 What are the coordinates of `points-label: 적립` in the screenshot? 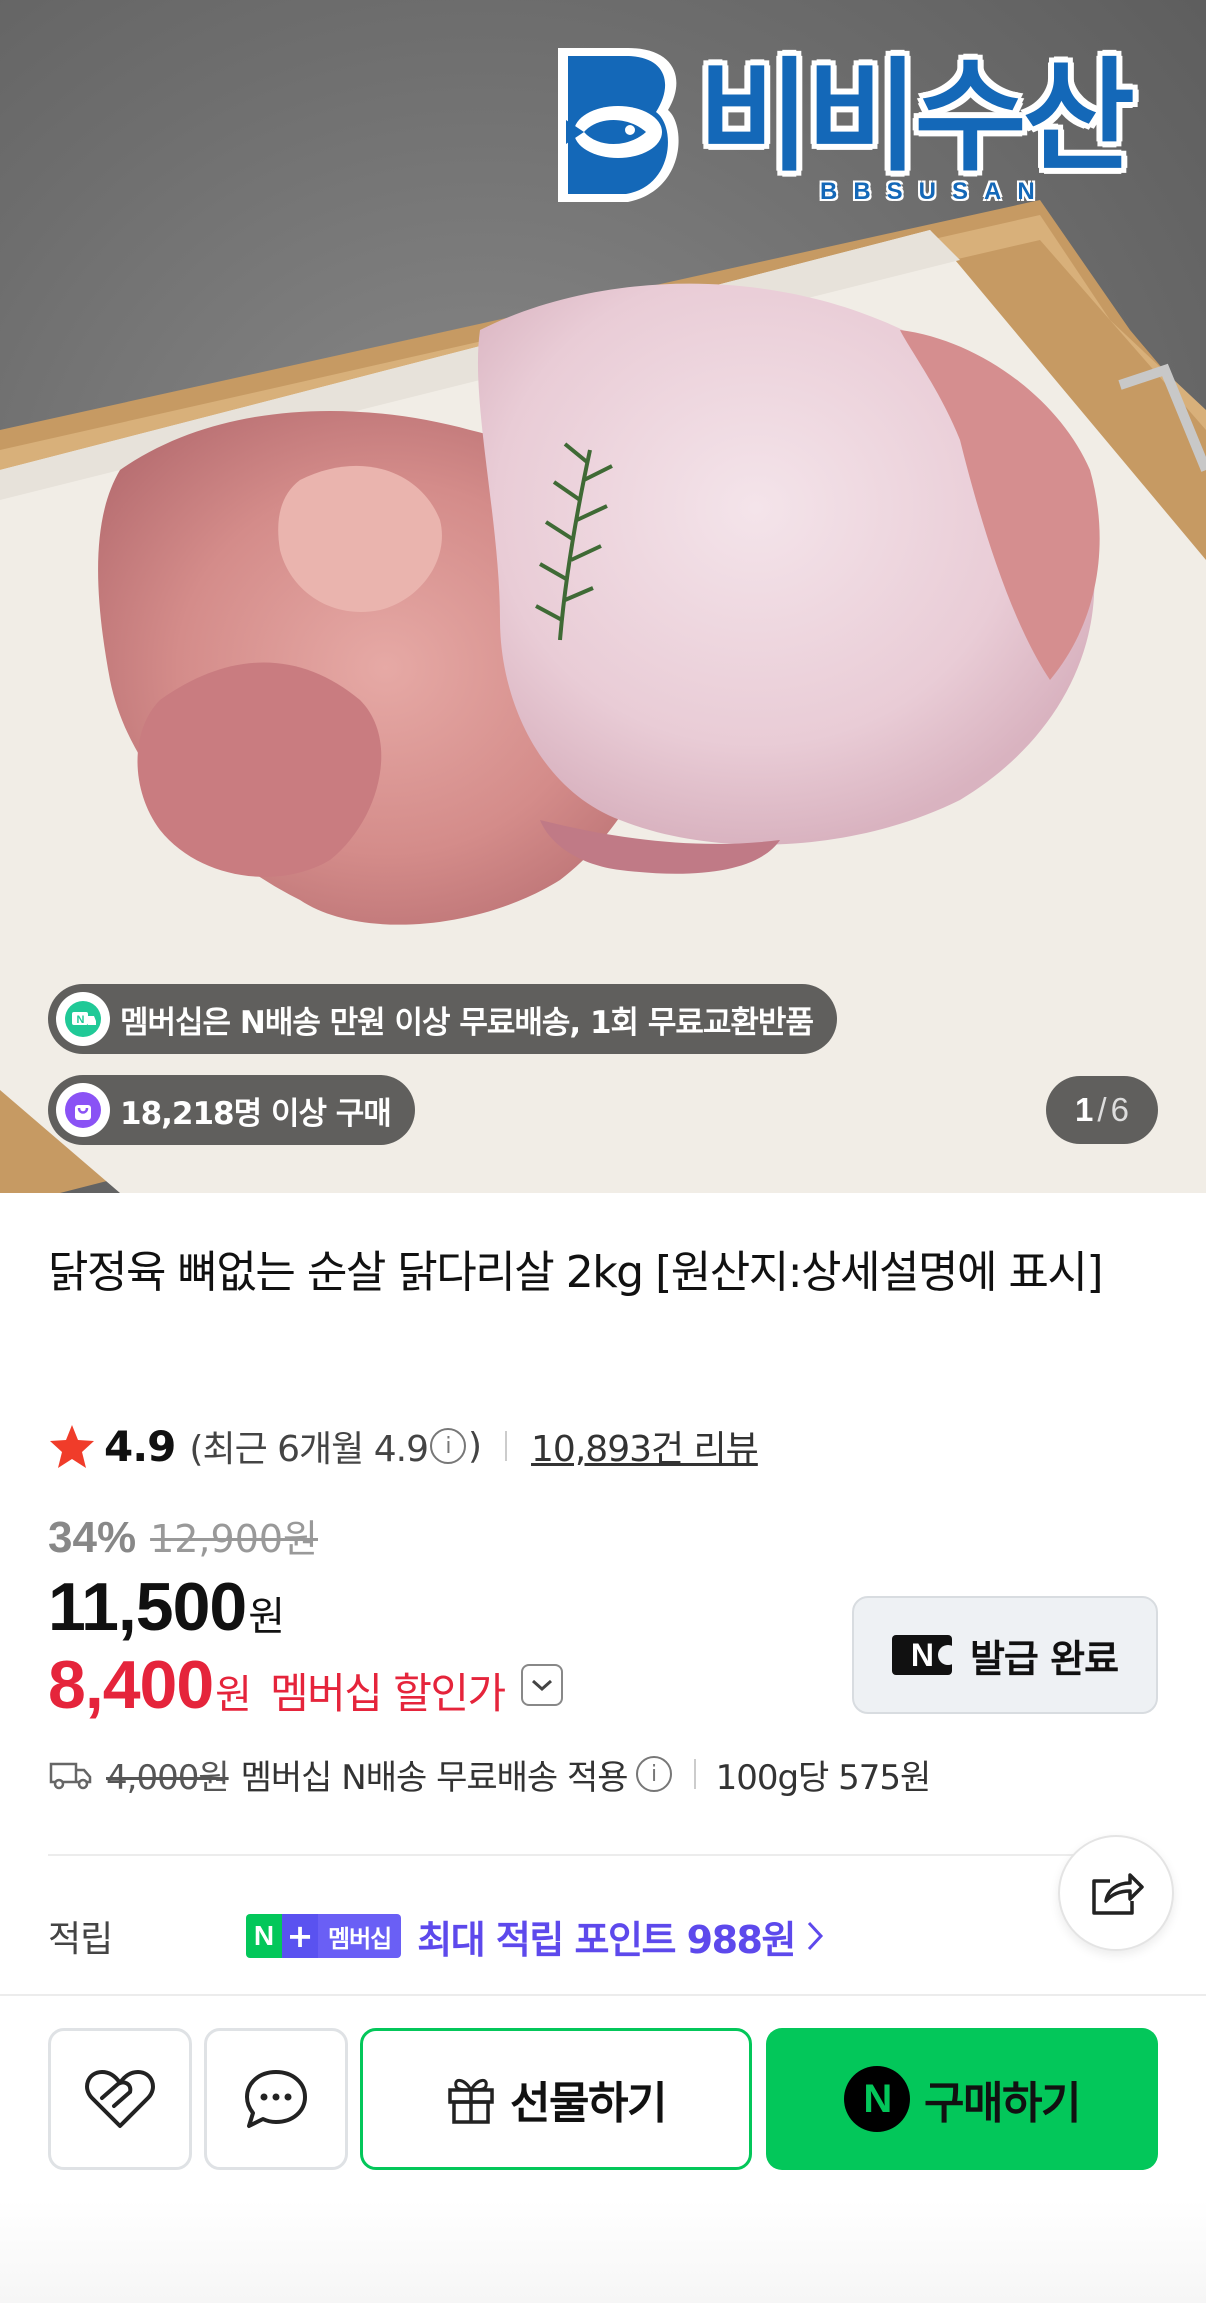 It's located at (80, 1939).